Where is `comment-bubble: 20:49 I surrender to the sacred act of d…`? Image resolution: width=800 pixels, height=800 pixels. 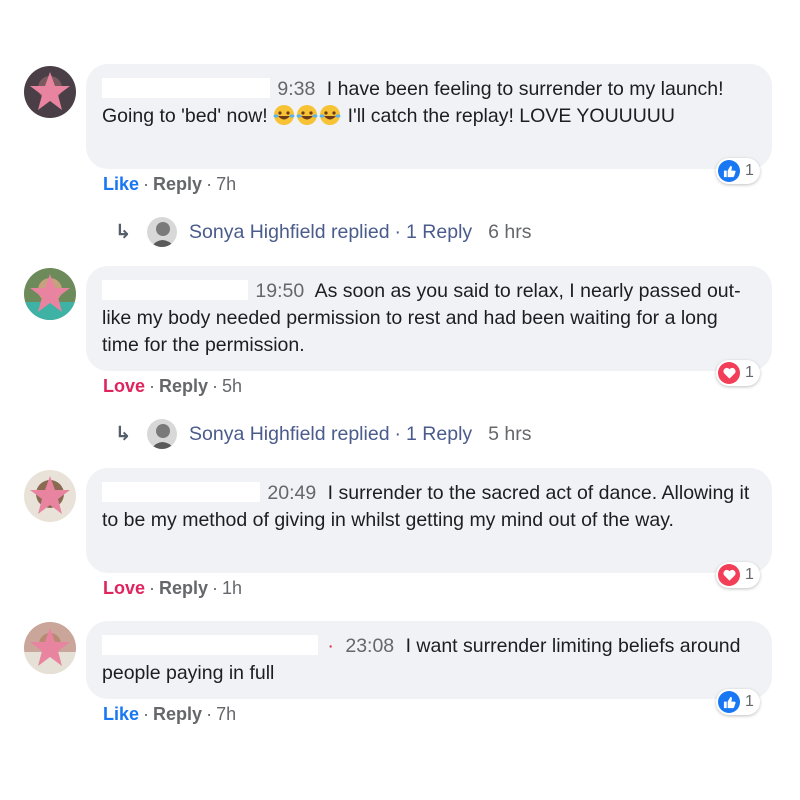
comment-bubble: 20:49 I surrender to the sacred act of d… is located at coordinates (429, 520).